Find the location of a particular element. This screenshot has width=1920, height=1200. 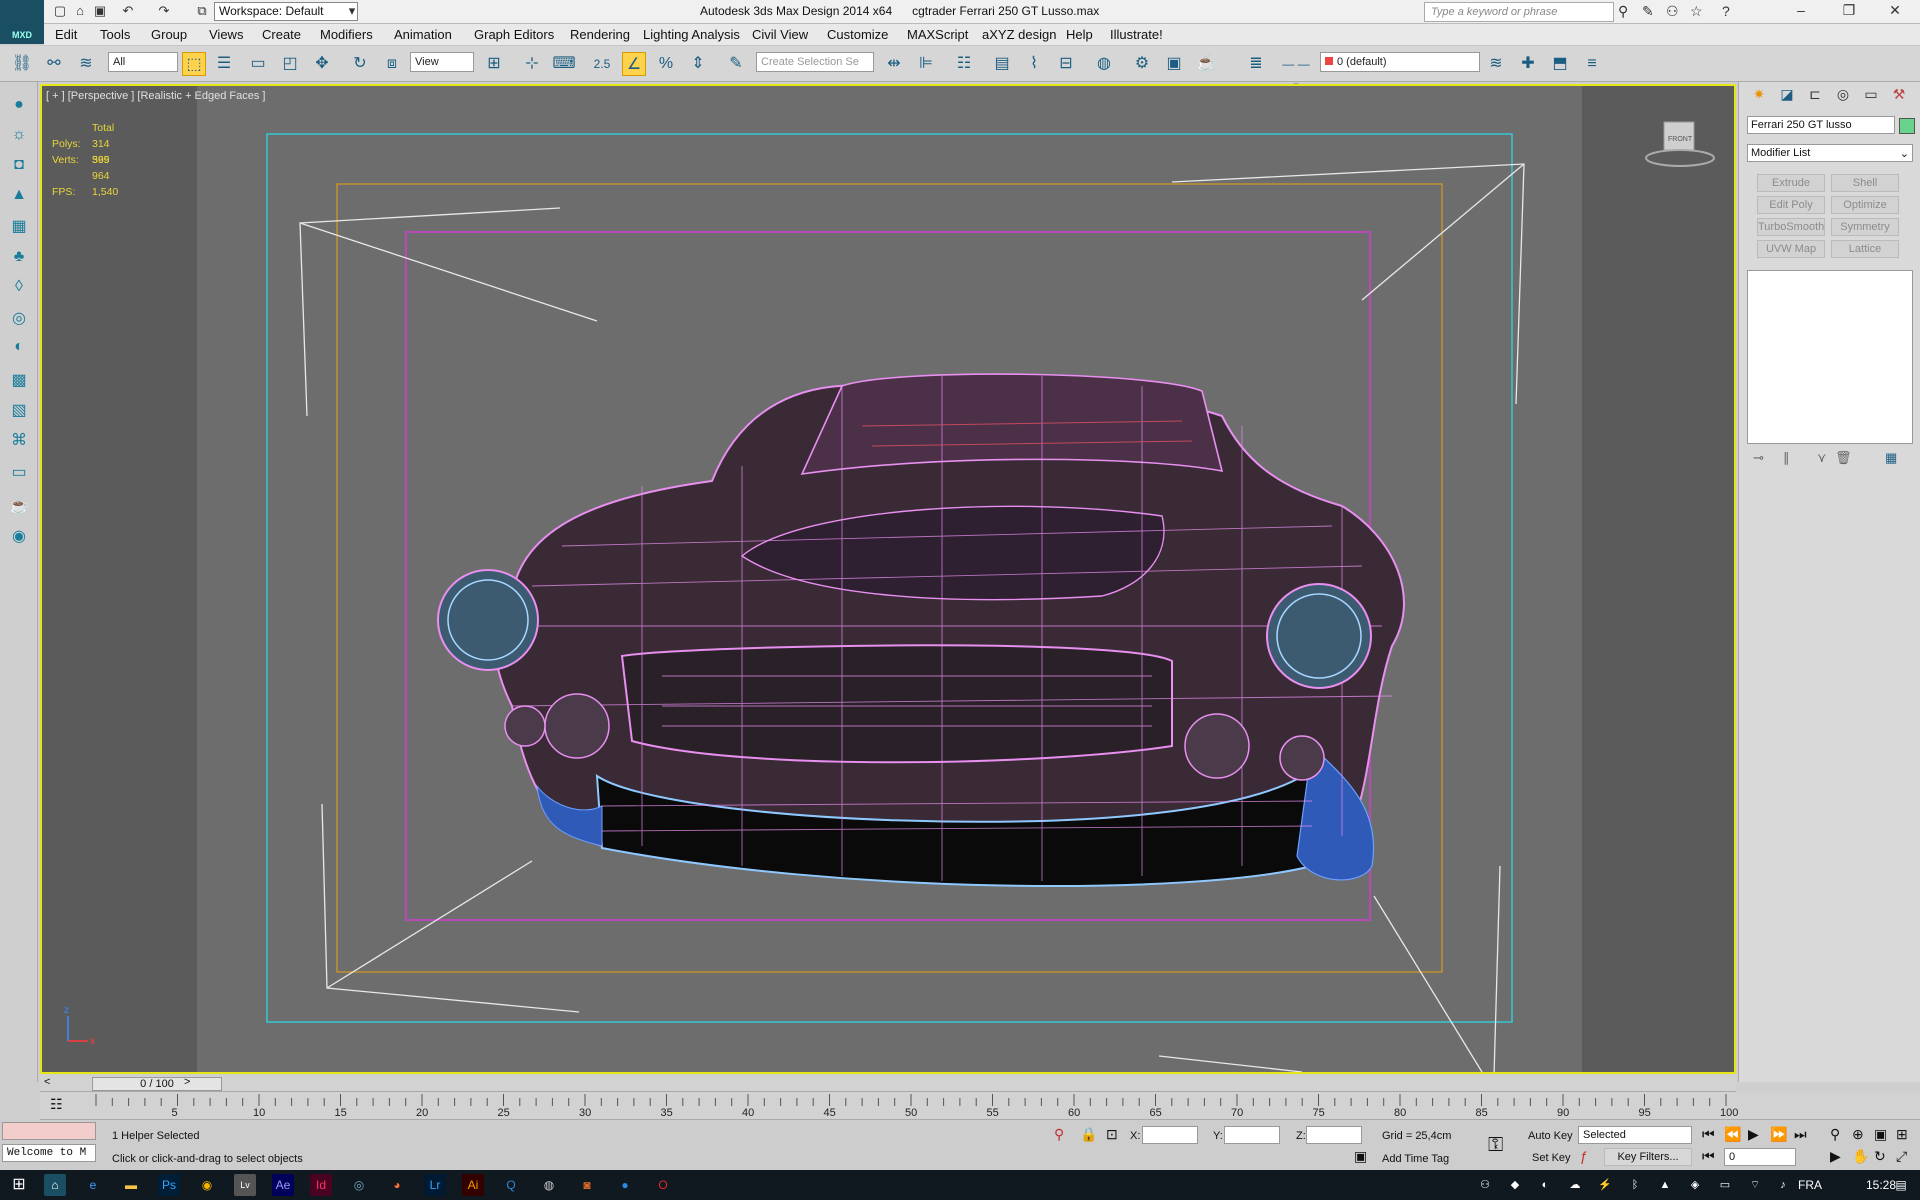

image-icon: ▧ is located at coordinates (19, 411).